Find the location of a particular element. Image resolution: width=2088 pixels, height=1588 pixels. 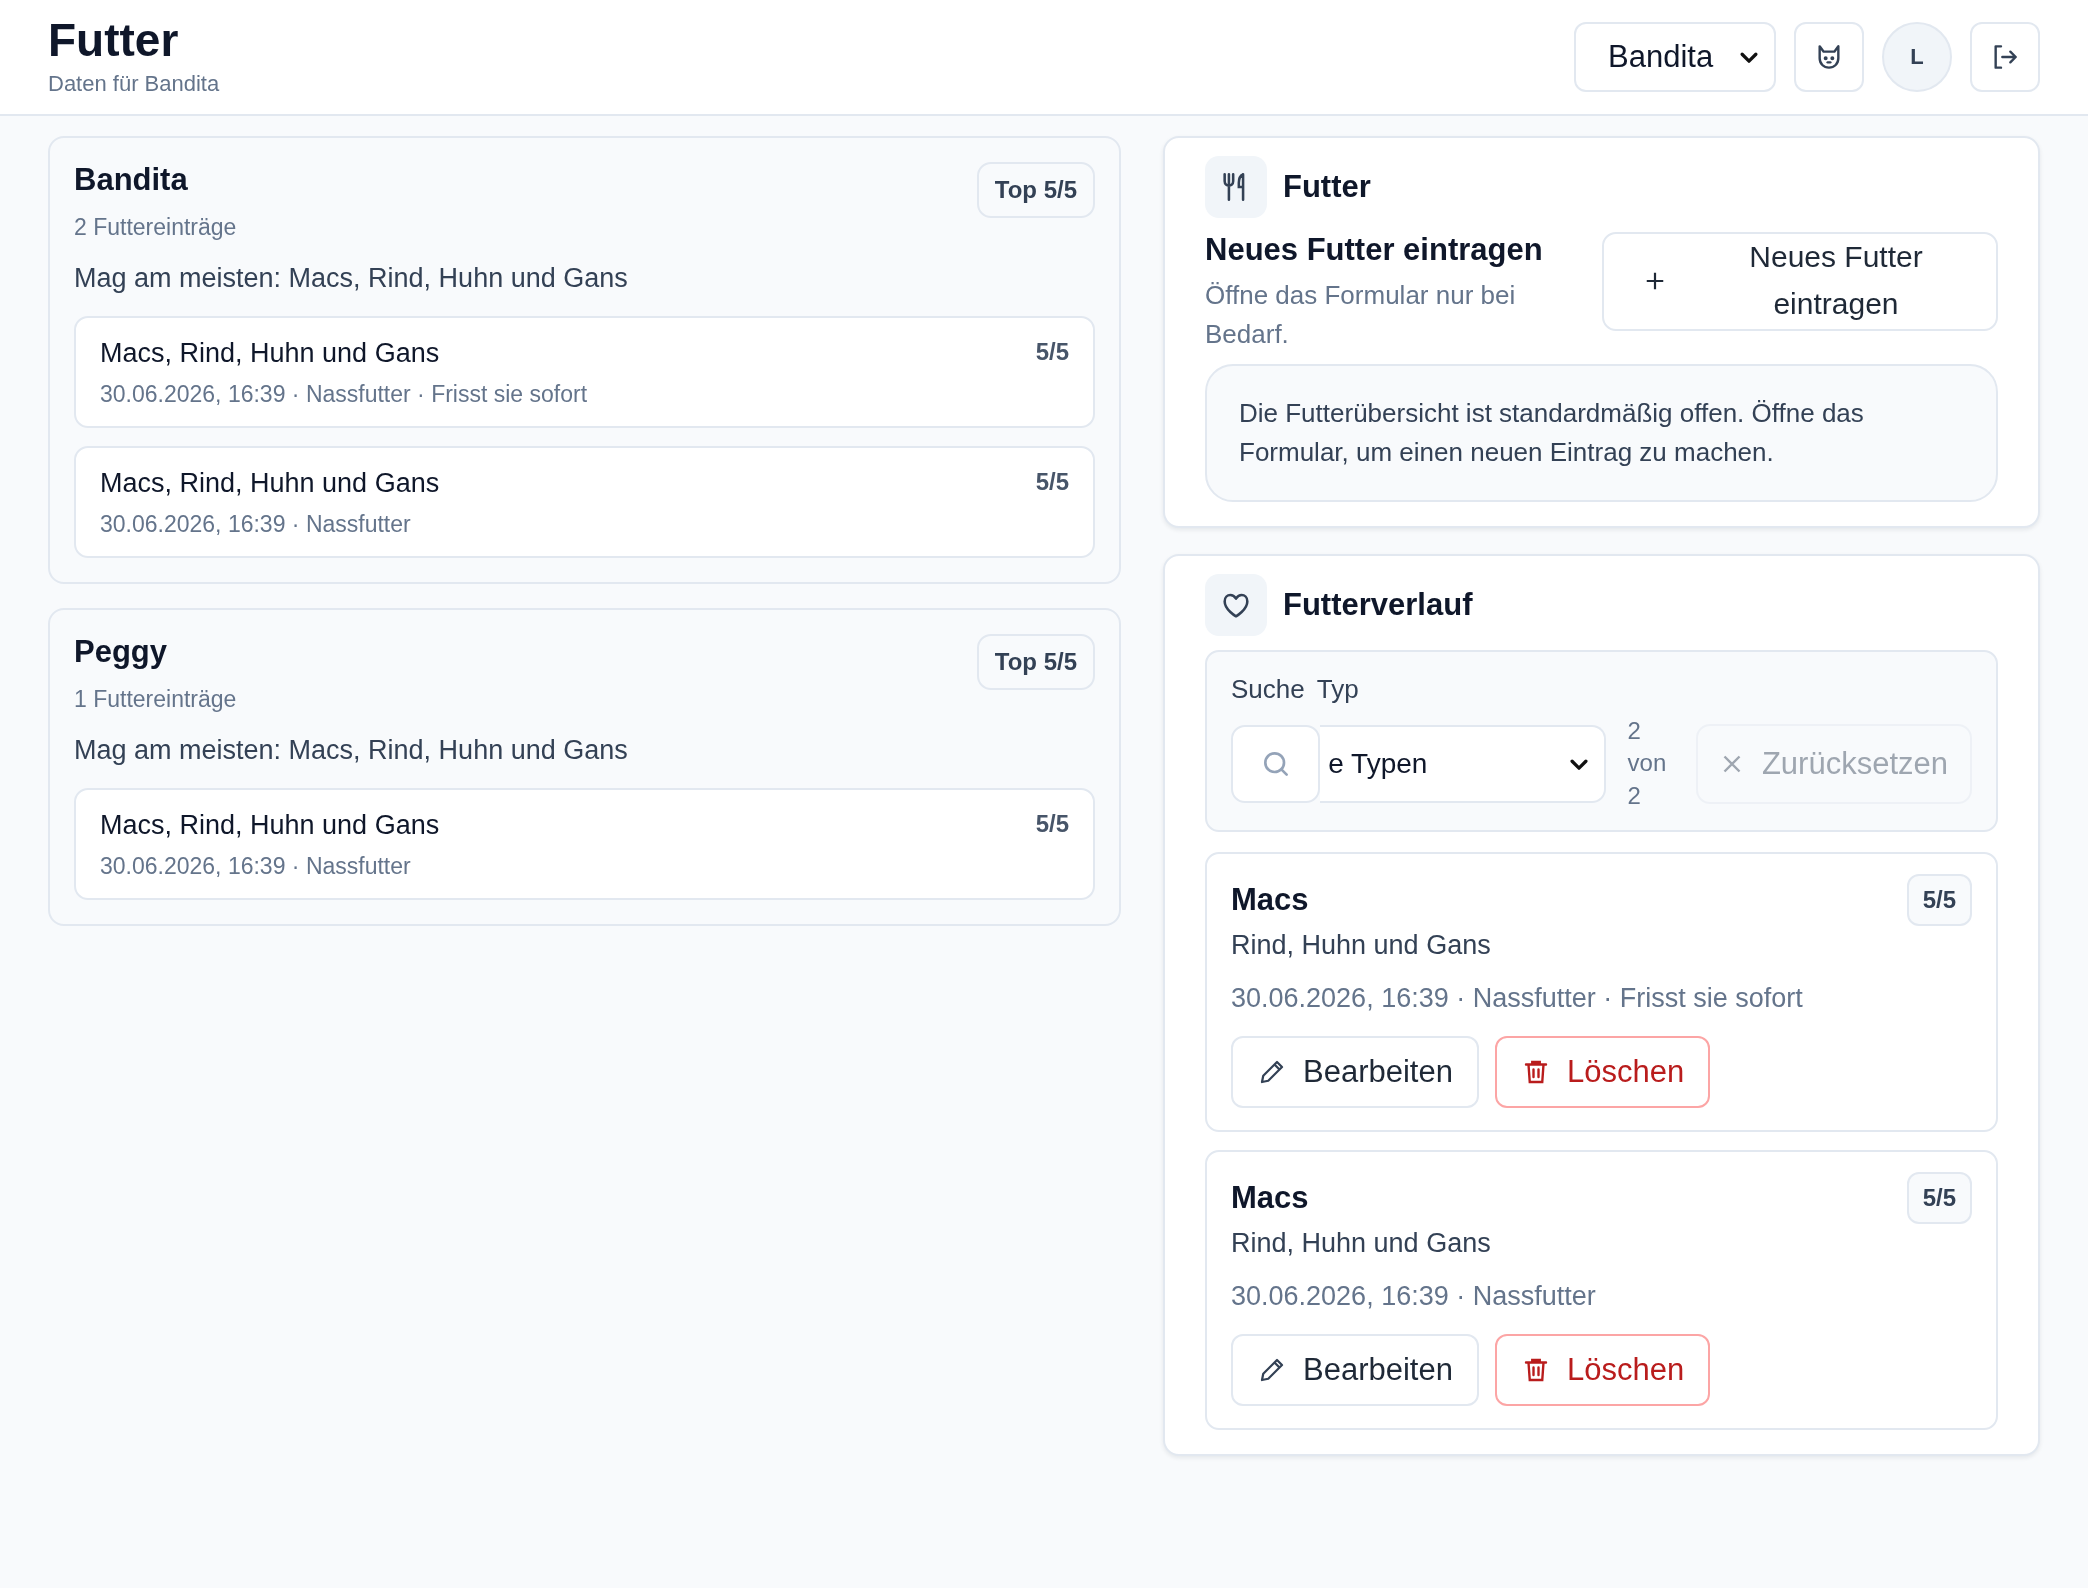

user-avatar: L is located at coordinates (1917, 57).